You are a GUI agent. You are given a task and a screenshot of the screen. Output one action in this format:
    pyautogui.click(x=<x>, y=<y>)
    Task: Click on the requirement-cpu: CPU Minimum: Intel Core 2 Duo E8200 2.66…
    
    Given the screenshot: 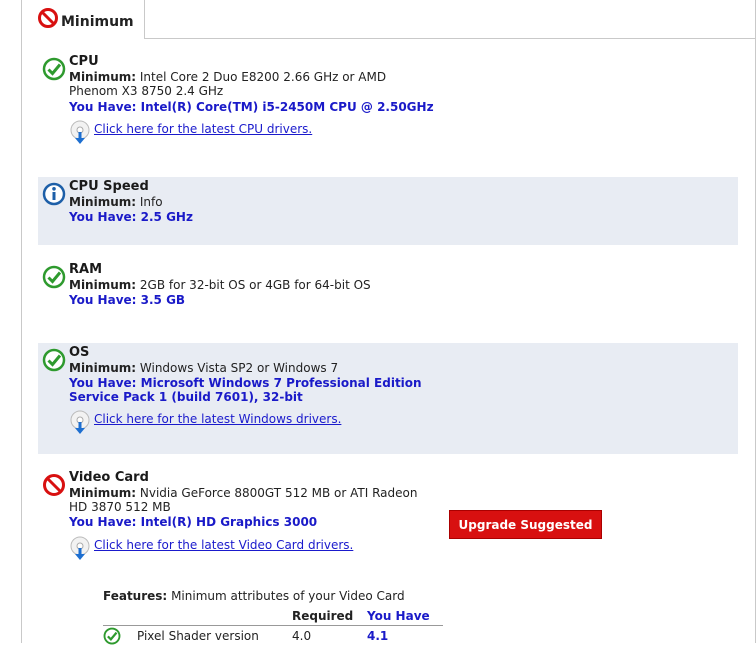 What is the action you would take?
    pyautogui.click(x=388, y=100)
    